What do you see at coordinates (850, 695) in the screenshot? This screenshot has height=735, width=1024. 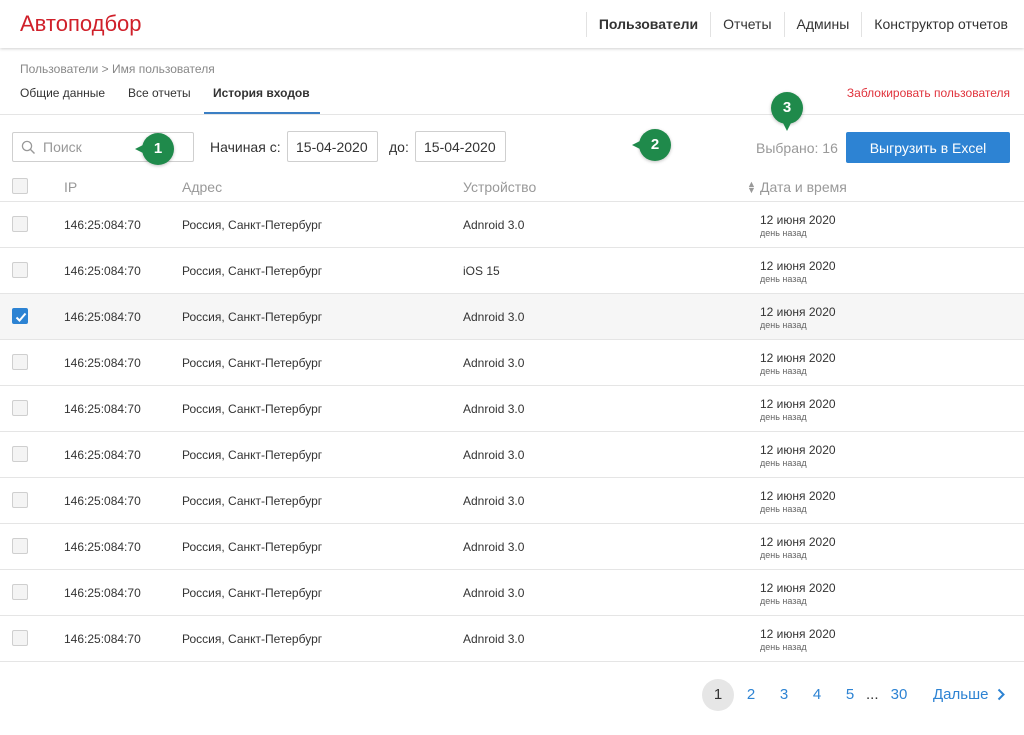 I see `page-button-5: 5` at bounding box center [850, 695].